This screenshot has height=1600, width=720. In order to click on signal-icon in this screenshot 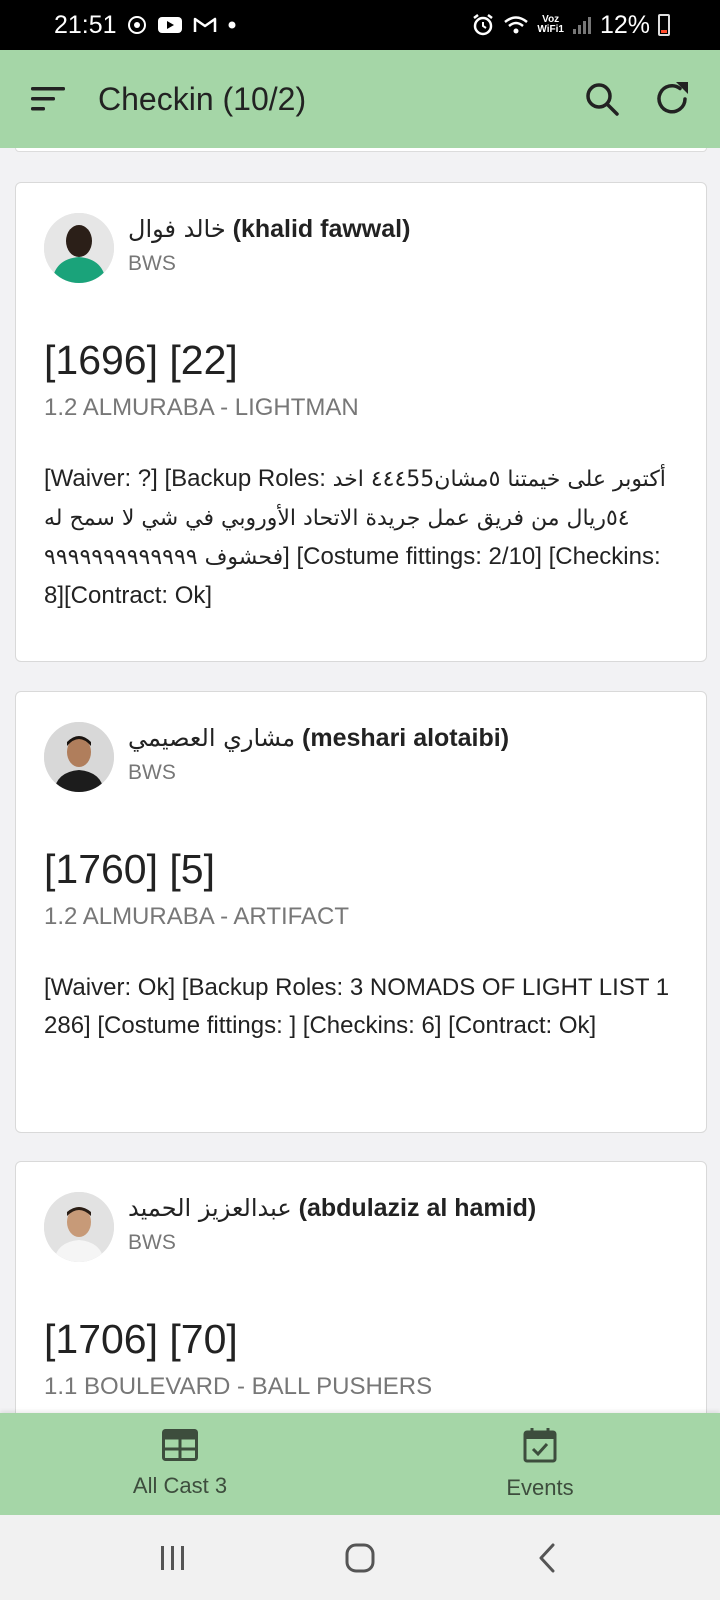, I will do `click(582, 25)`.